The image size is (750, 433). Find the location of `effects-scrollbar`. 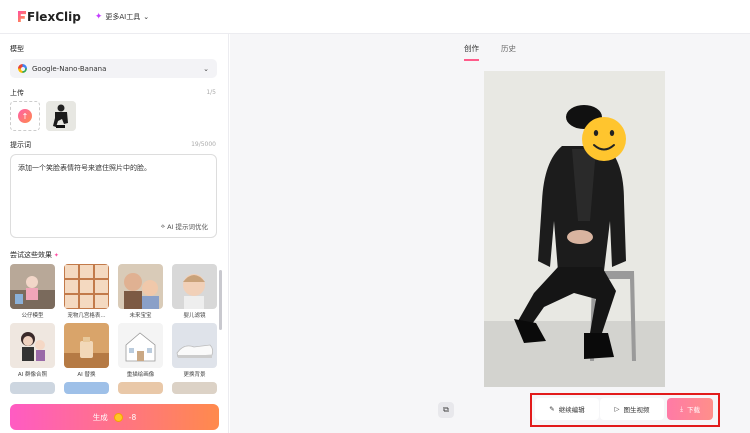

effects-scrollbar is located at coordinates (220, 300).